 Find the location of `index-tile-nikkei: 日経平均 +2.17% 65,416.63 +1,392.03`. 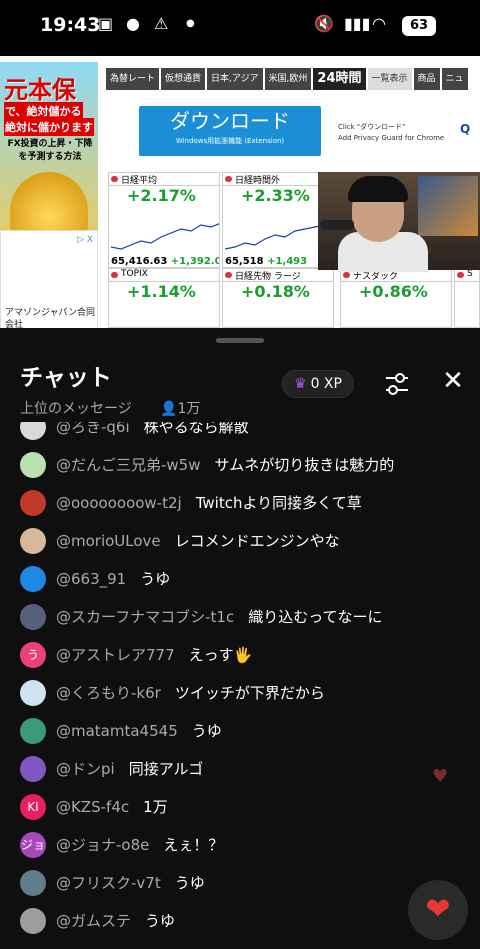

index-tile-nikkei: 日経平均 +2.17% 65,416.63 +1,392.03 is located at coordinates (164, 220).